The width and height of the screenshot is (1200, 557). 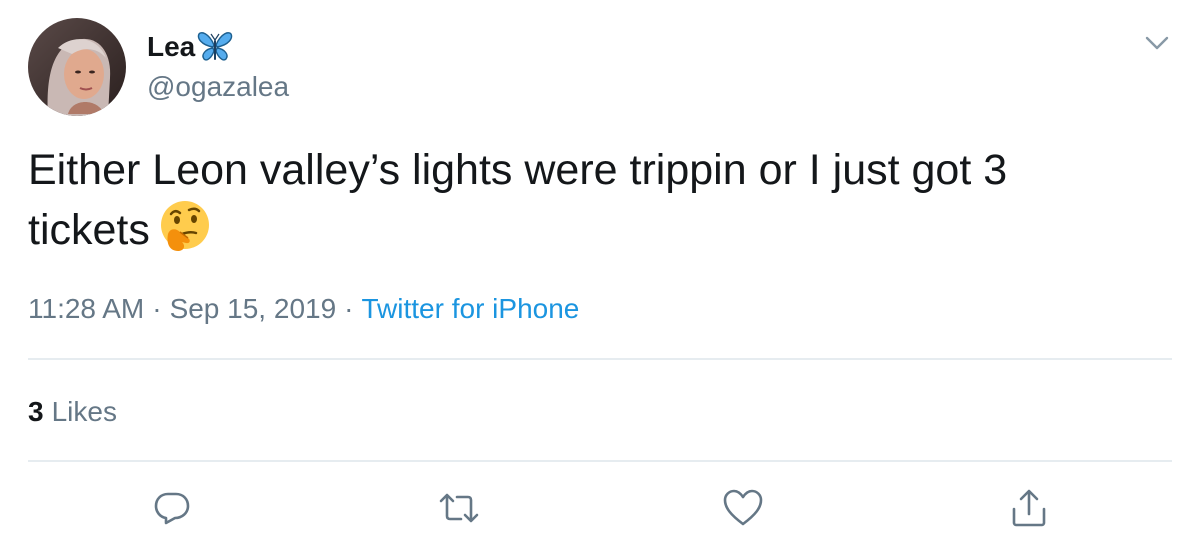 What do you see at coordinates (77, 67) in the screenshot?
I see `avatar` at bounding box center [77, 67].